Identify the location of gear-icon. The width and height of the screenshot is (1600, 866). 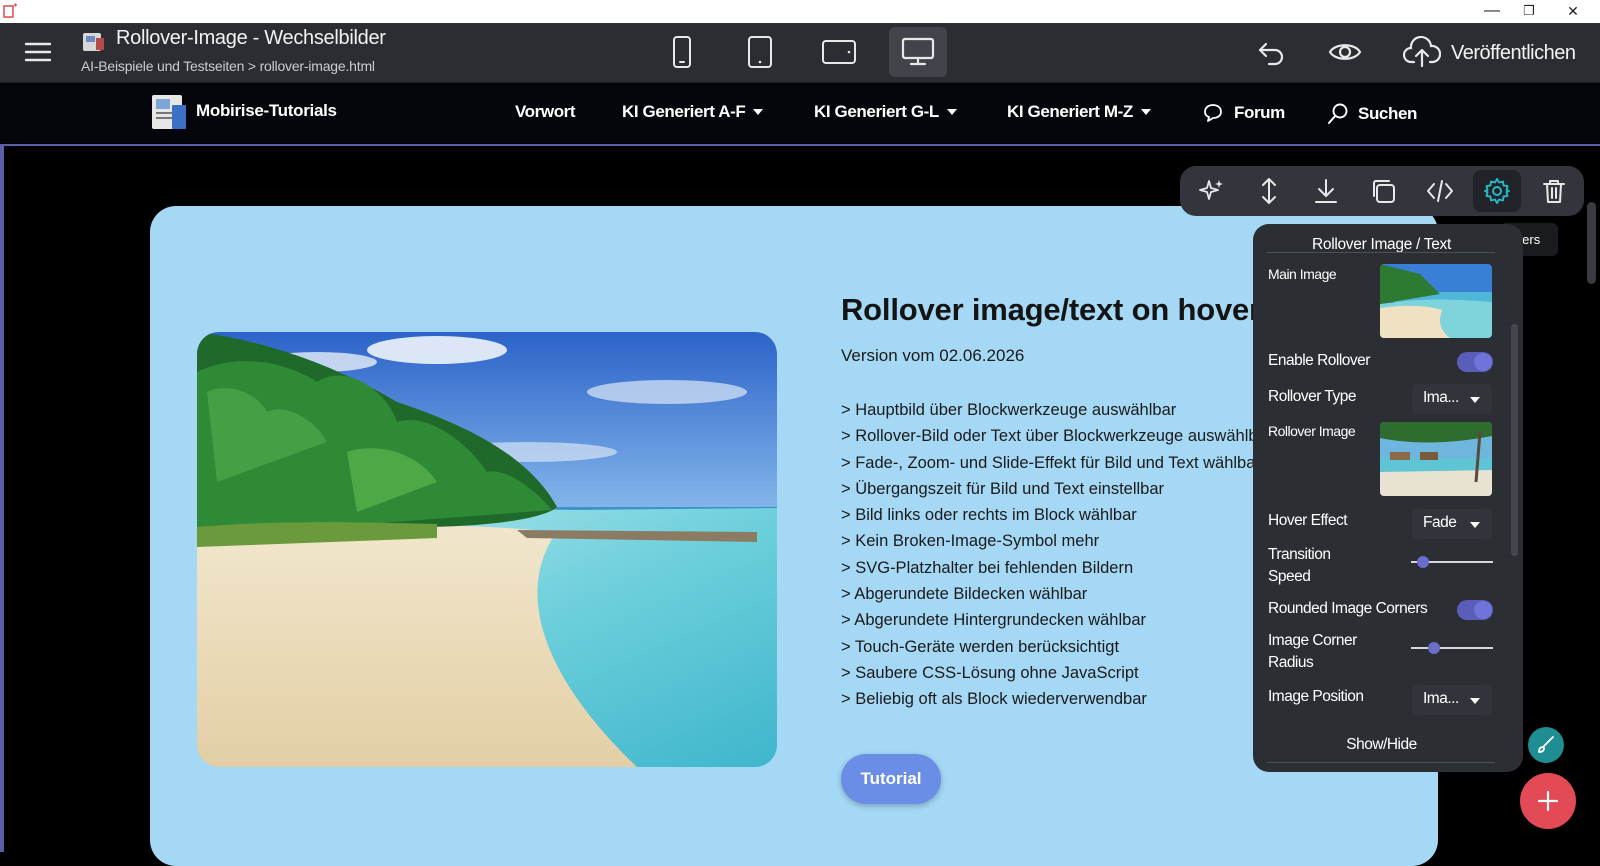
(1497, 191).